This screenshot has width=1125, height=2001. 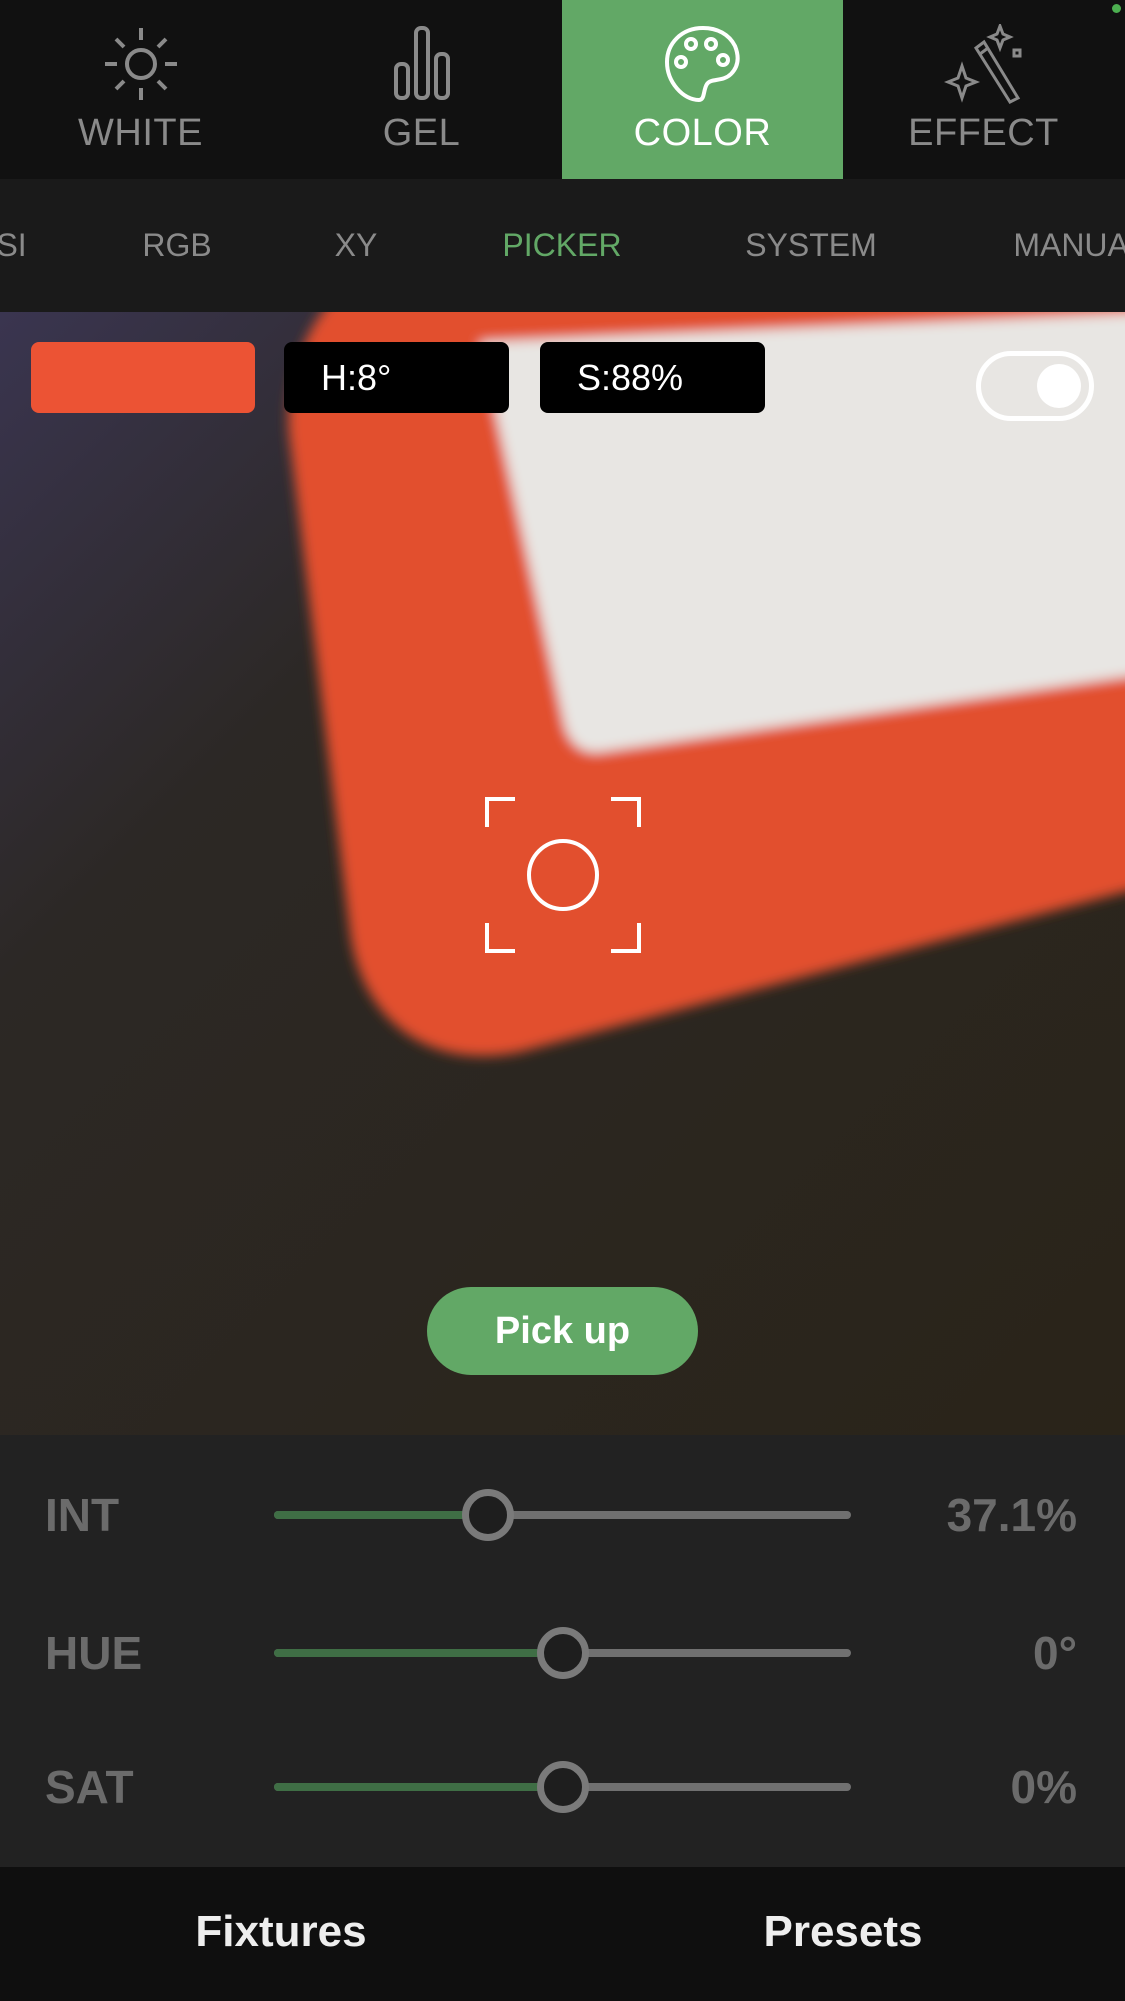 What do you see at coordinates (82, 1515) in the screenshot?
I see `slider-label: INT` at bounding box center [82, 1515].